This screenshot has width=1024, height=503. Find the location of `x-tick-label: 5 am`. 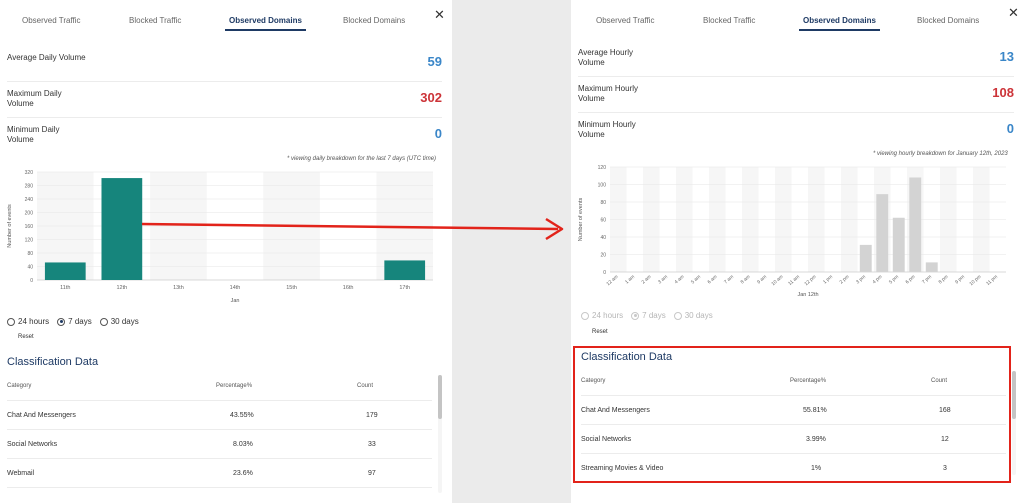

x-tick-label: 5 am is located at coordinates (696, 279).